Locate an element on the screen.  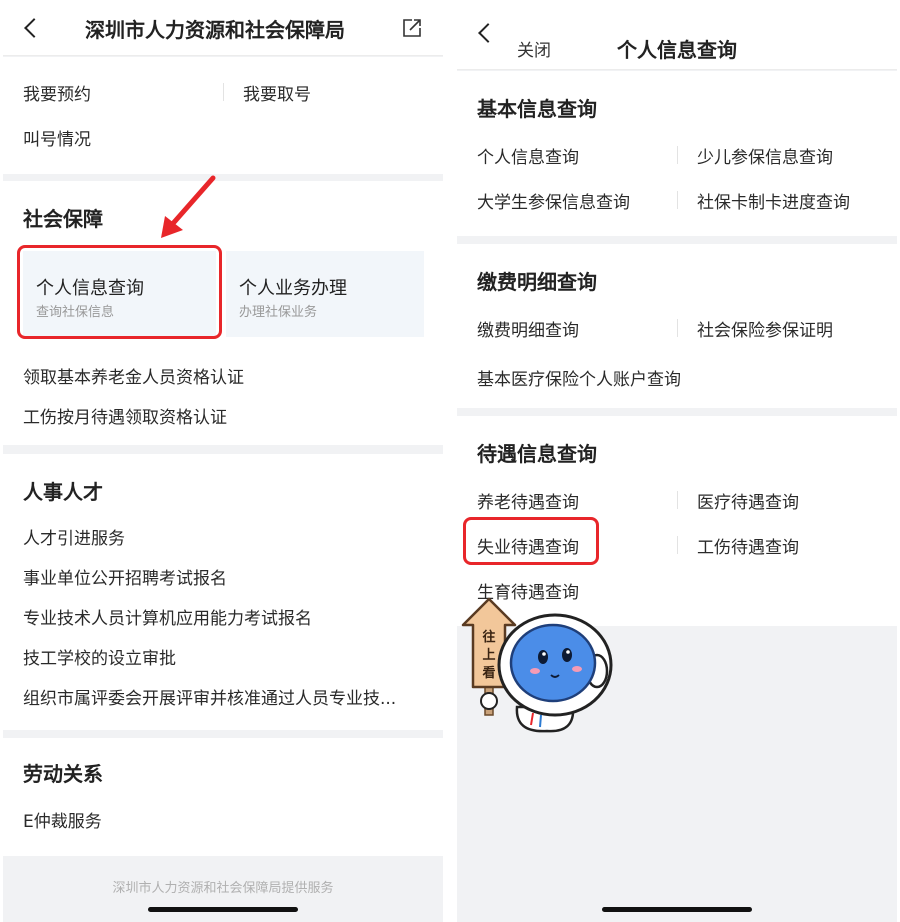
right-header: 关闭 个人信息查询 is located at coordinates (677, 35).